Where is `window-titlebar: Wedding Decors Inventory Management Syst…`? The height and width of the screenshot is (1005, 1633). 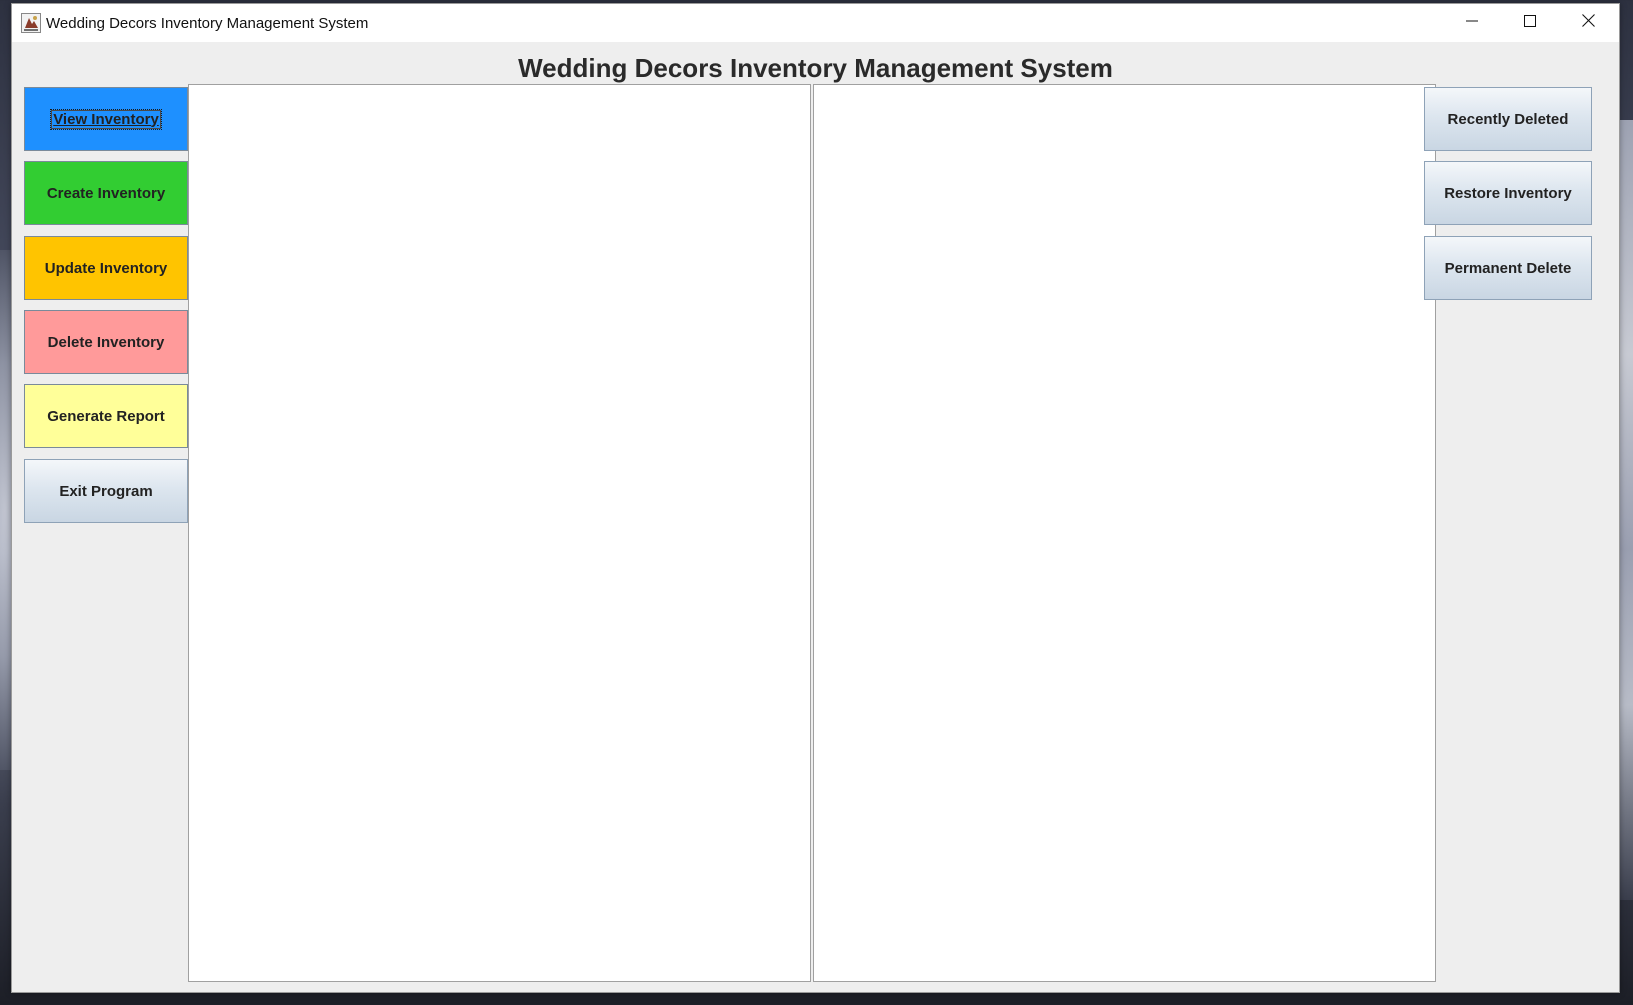 window-titlebar: Wedding Decors Inventory Management Syst… is located at coordinates (815, 23).